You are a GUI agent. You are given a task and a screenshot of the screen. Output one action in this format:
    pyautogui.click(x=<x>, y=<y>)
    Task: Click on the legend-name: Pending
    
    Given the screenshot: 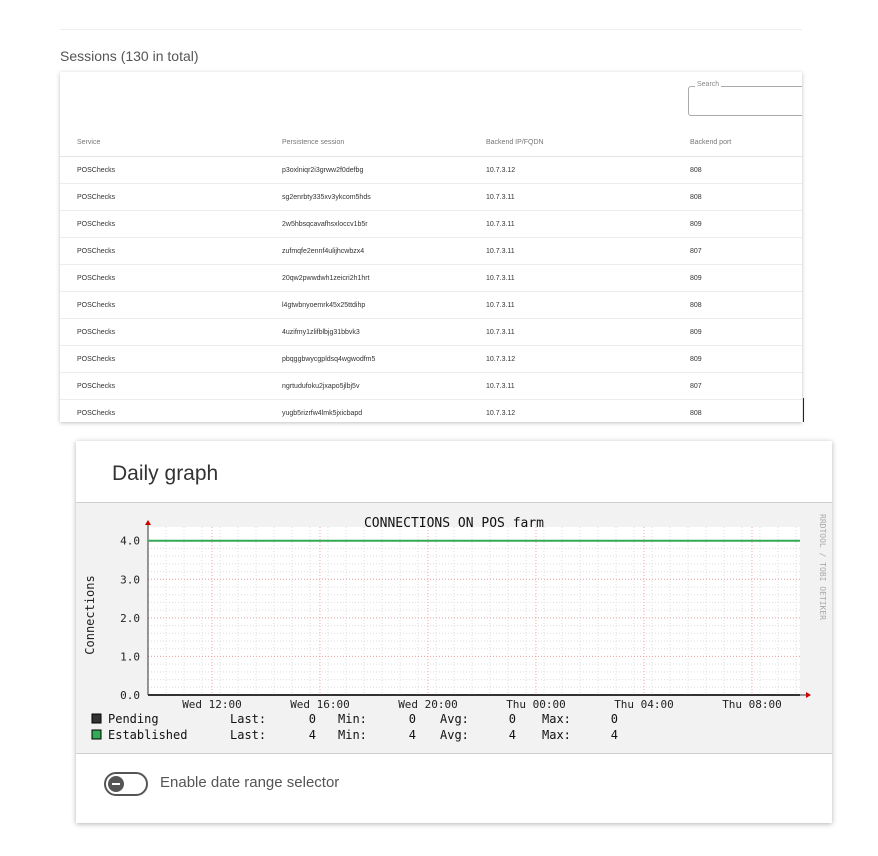 What is the action you would take?
    pyautogui.click(x=133, y=719)
    